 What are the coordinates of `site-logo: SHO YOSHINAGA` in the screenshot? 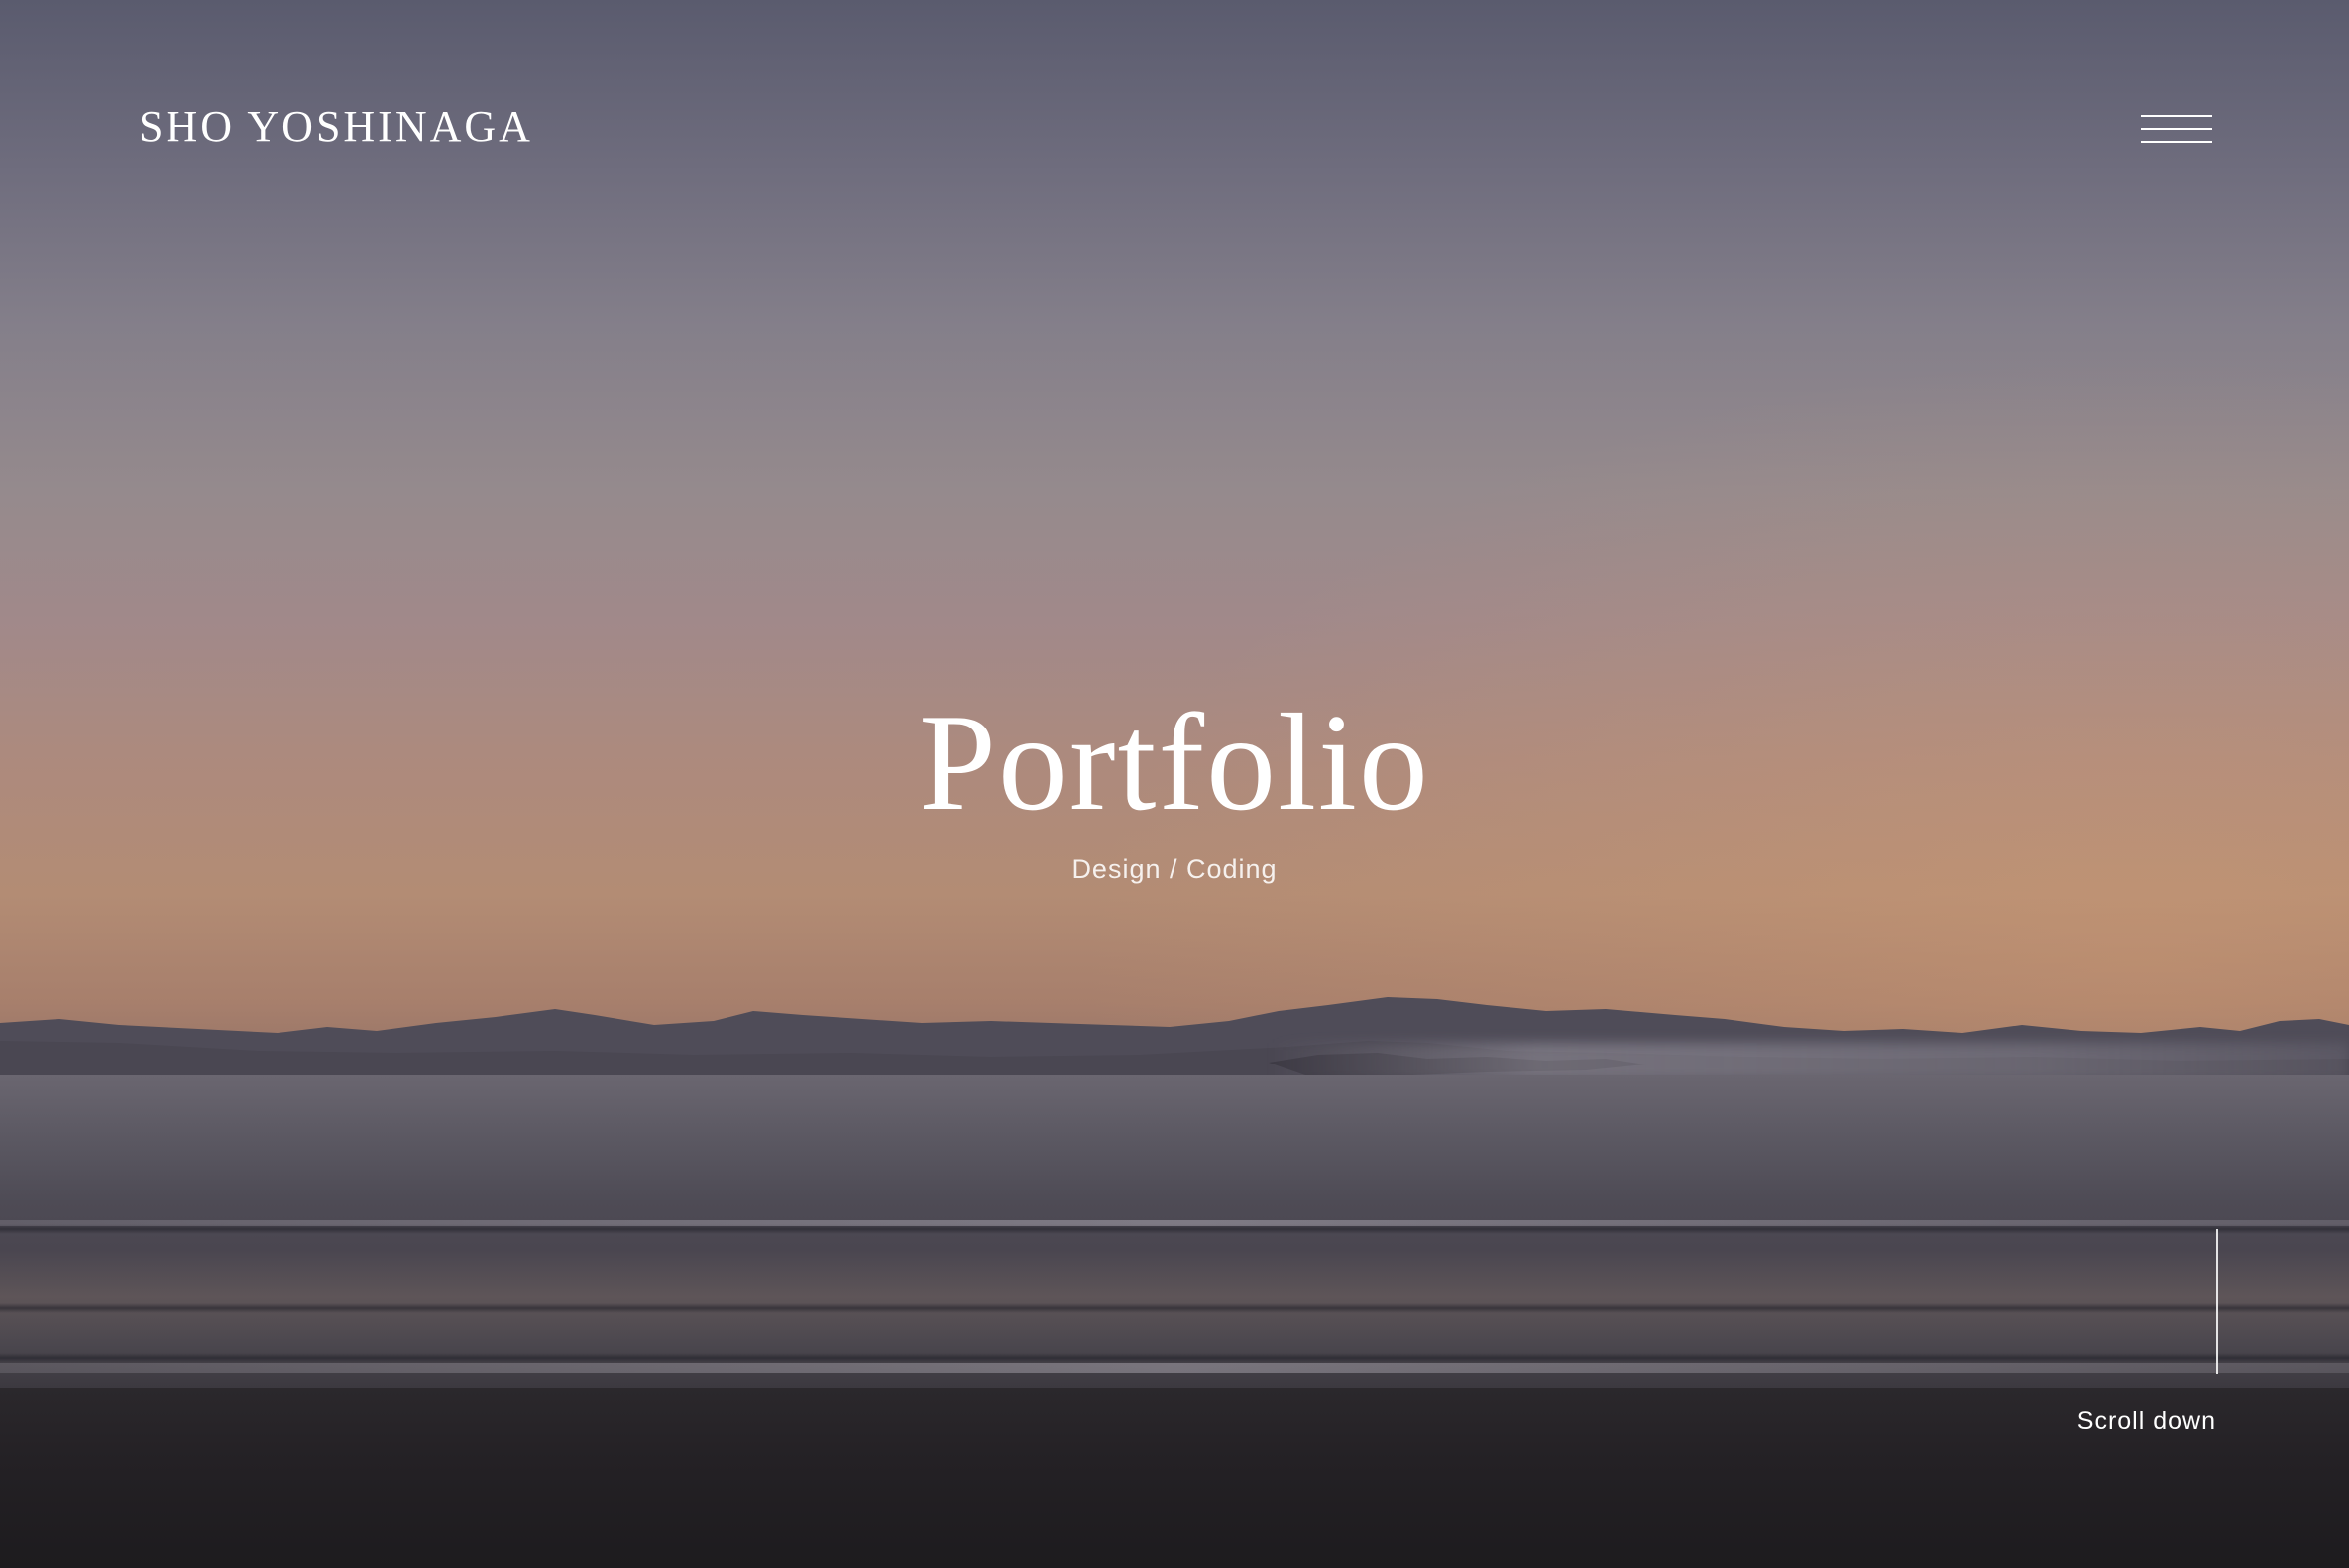 It's located at (336, 126).